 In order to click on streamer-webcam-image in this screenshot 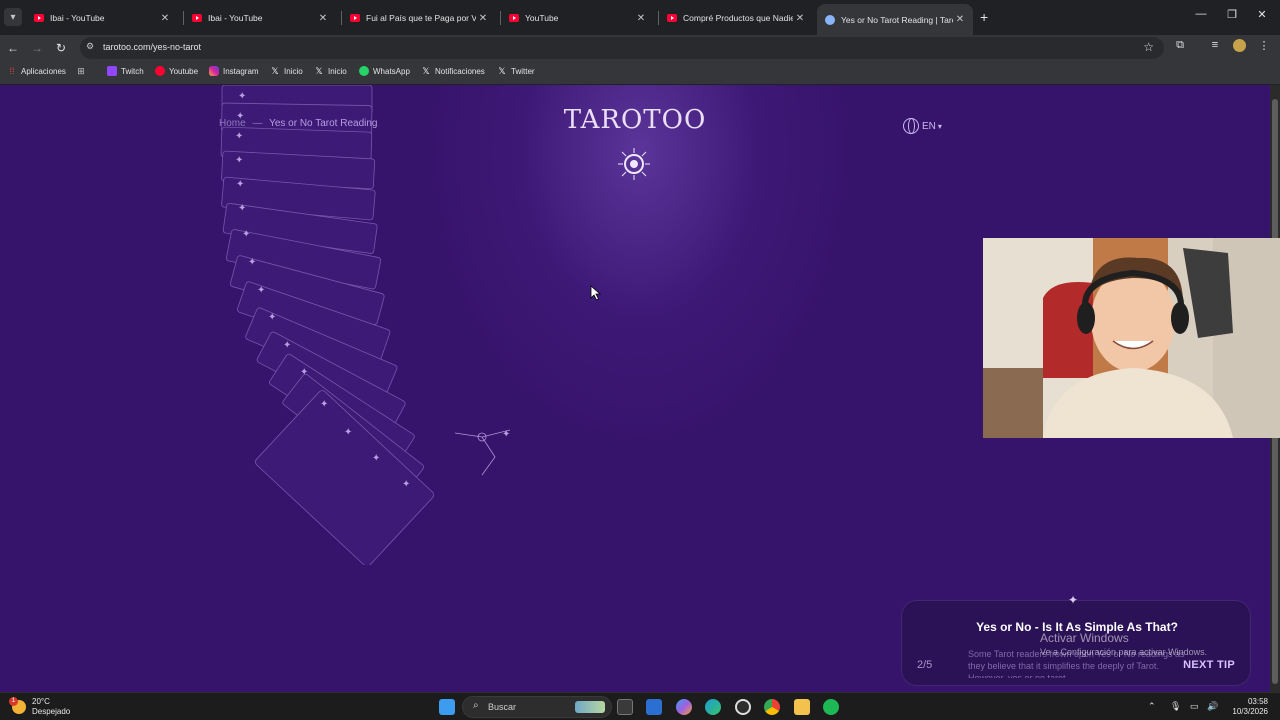, I will do `click(1131, 338)`.